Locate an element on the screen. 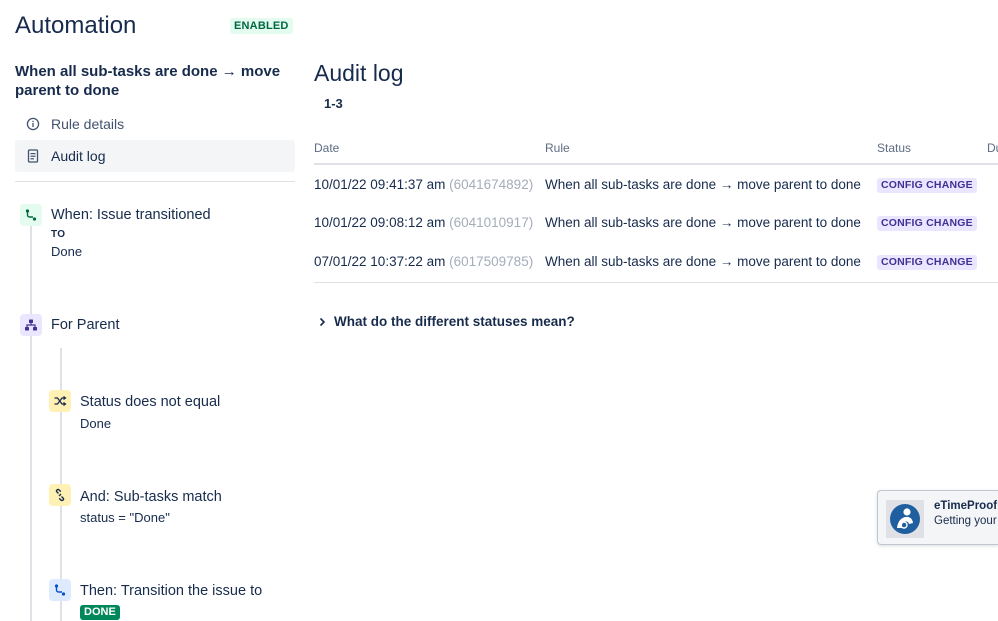 Image resolution: width=998 pixels, height=621 pixels. row-execution-id: (6041010917) is located at coordinates (491, 222).